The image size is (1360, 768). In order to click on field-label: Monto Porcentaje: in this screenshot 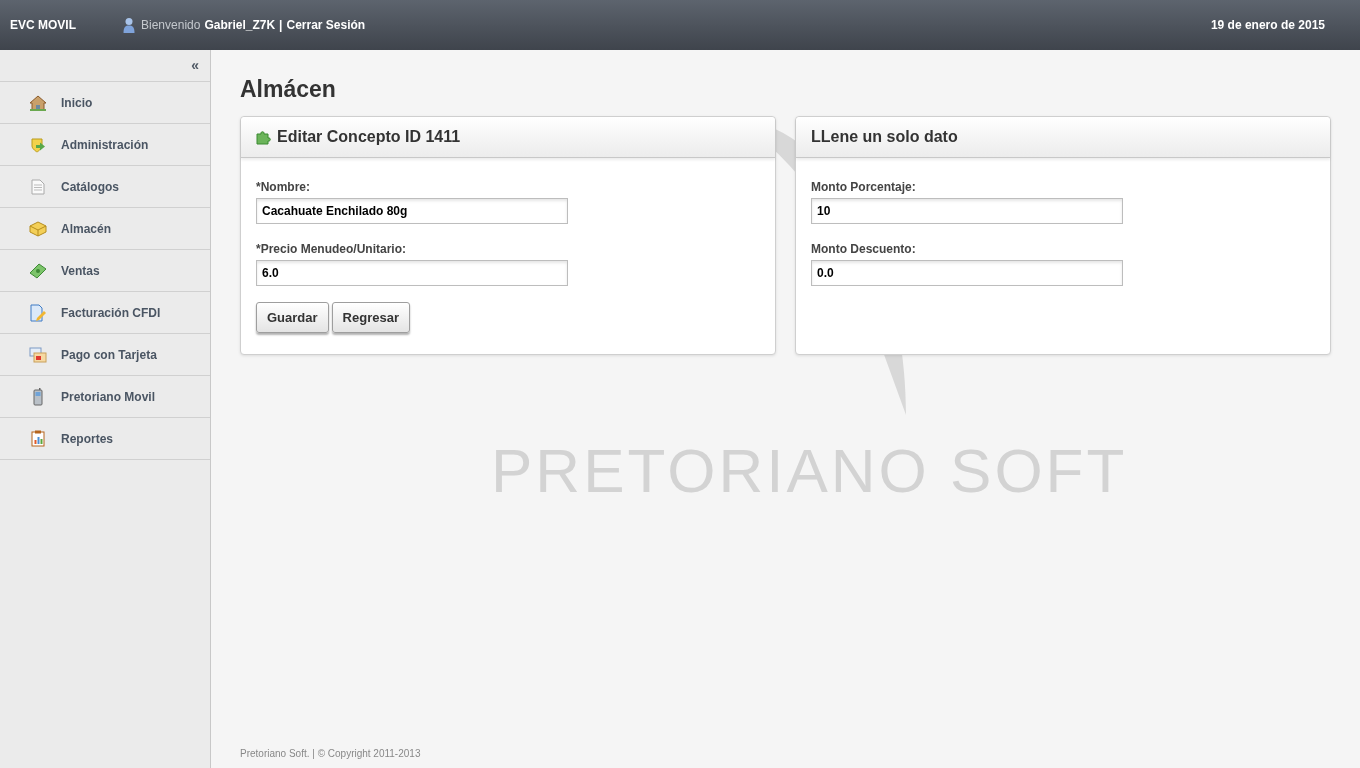, I will do `click(864, 187)`.